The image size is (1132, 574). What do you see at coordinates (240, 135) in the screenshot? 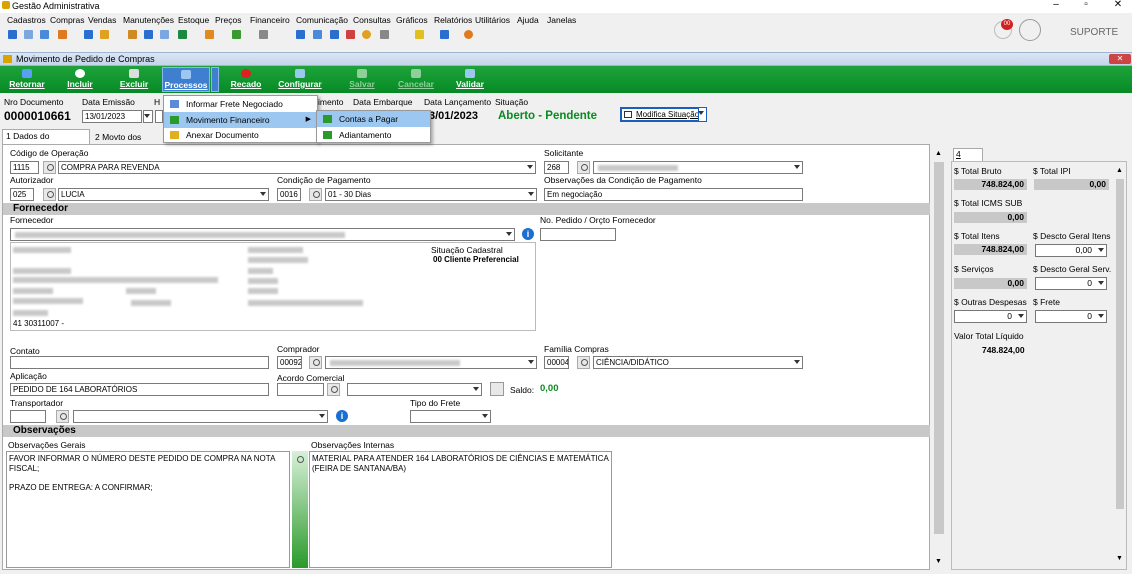
I see `menu-anexar-documento: Anexar Documento` at bounding box center [240, 135].